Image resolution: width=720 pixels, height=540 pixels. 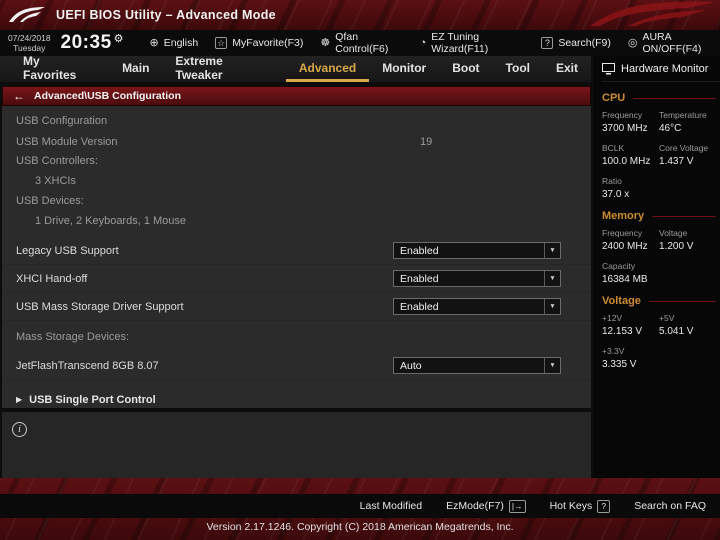 What do you see at coordinates (296, 307) in the screenshot?
I see `setting-row-usb-mass-storage-driver-support: USB Mass Storage Driver Support Enabled ▼` at bounding box center [296, 307].